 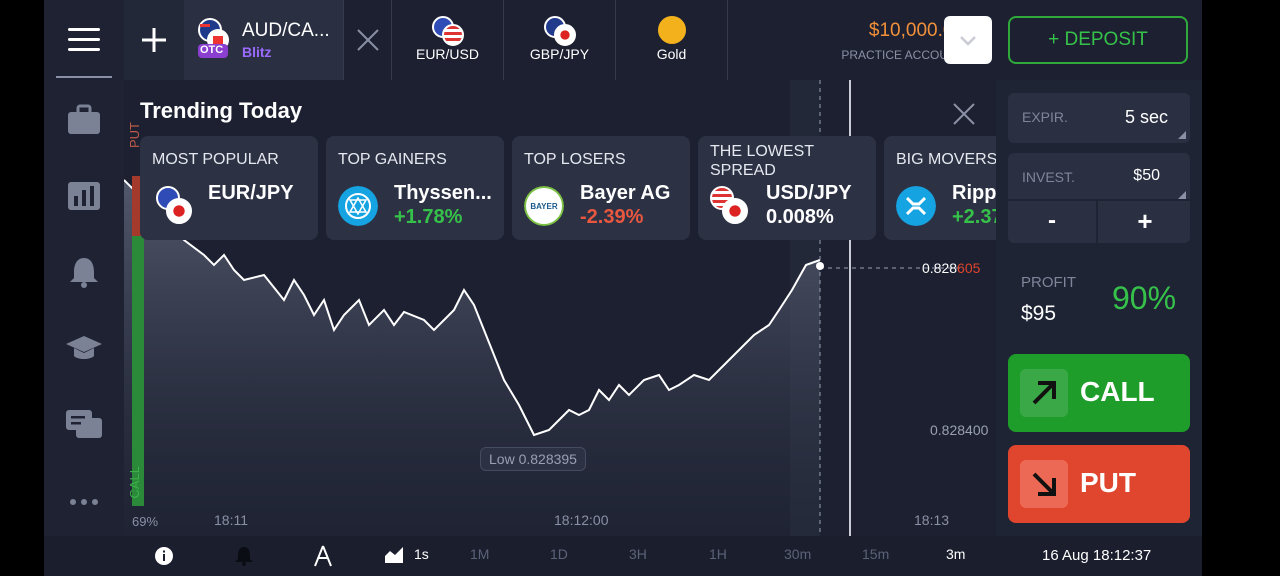 What do you see at coordinates (1108, 482) in the screenshot?
I see `put-label: PUT` at bounding box center [1108, 482].